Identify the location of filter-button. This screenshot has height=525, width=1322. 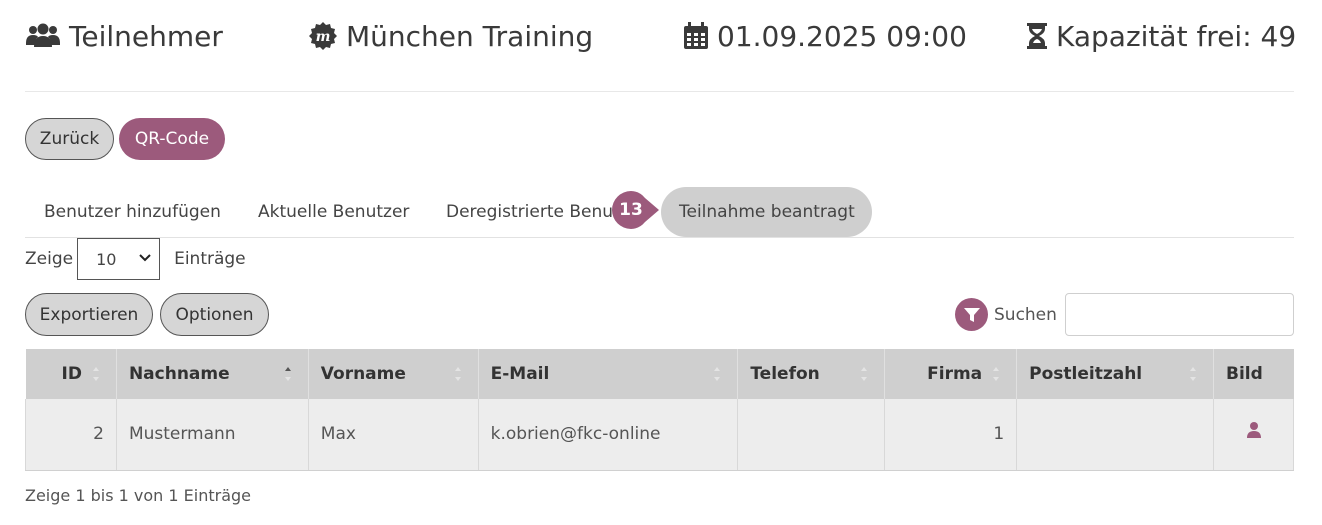
(971, 314).